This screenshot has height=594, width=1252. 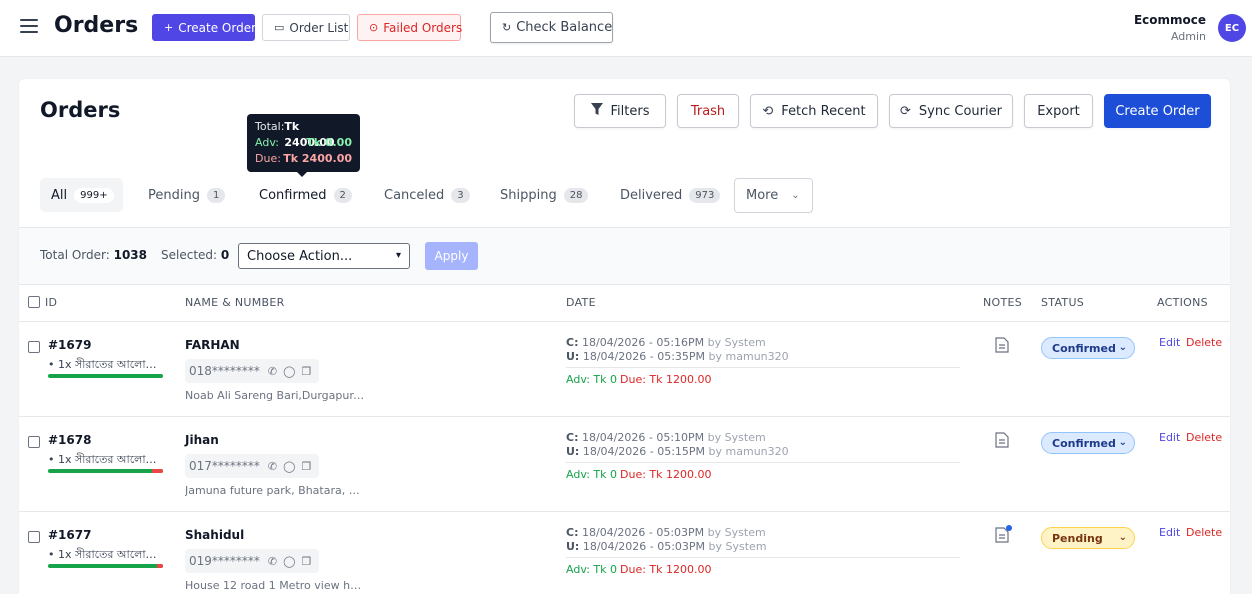 I want to click on tab-all: All 999+, so click(x=81, y=195).